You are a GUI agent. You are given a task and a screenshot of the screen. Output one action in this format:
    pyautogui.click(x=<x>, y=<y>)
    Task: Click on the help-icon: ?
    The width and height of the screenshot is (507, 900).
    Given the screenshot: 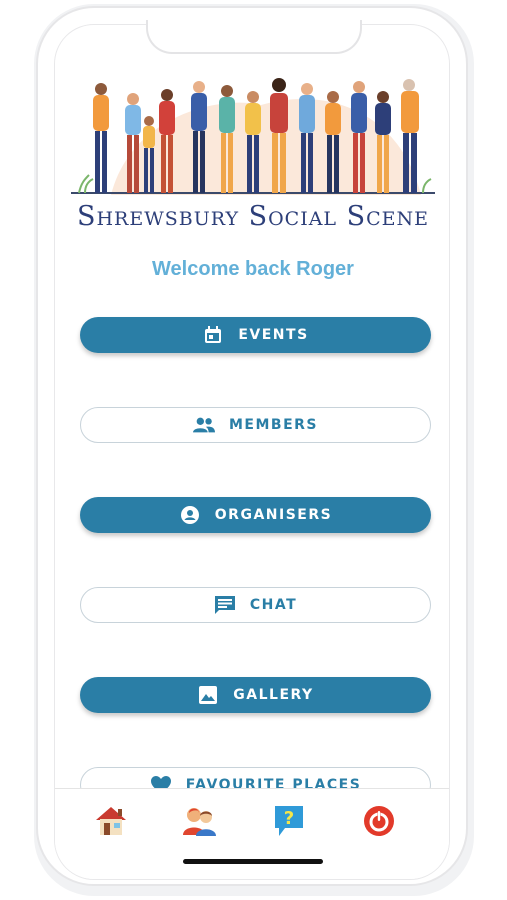 What is the action you would take?
    pyautogui.click(x=289, y=821)
    